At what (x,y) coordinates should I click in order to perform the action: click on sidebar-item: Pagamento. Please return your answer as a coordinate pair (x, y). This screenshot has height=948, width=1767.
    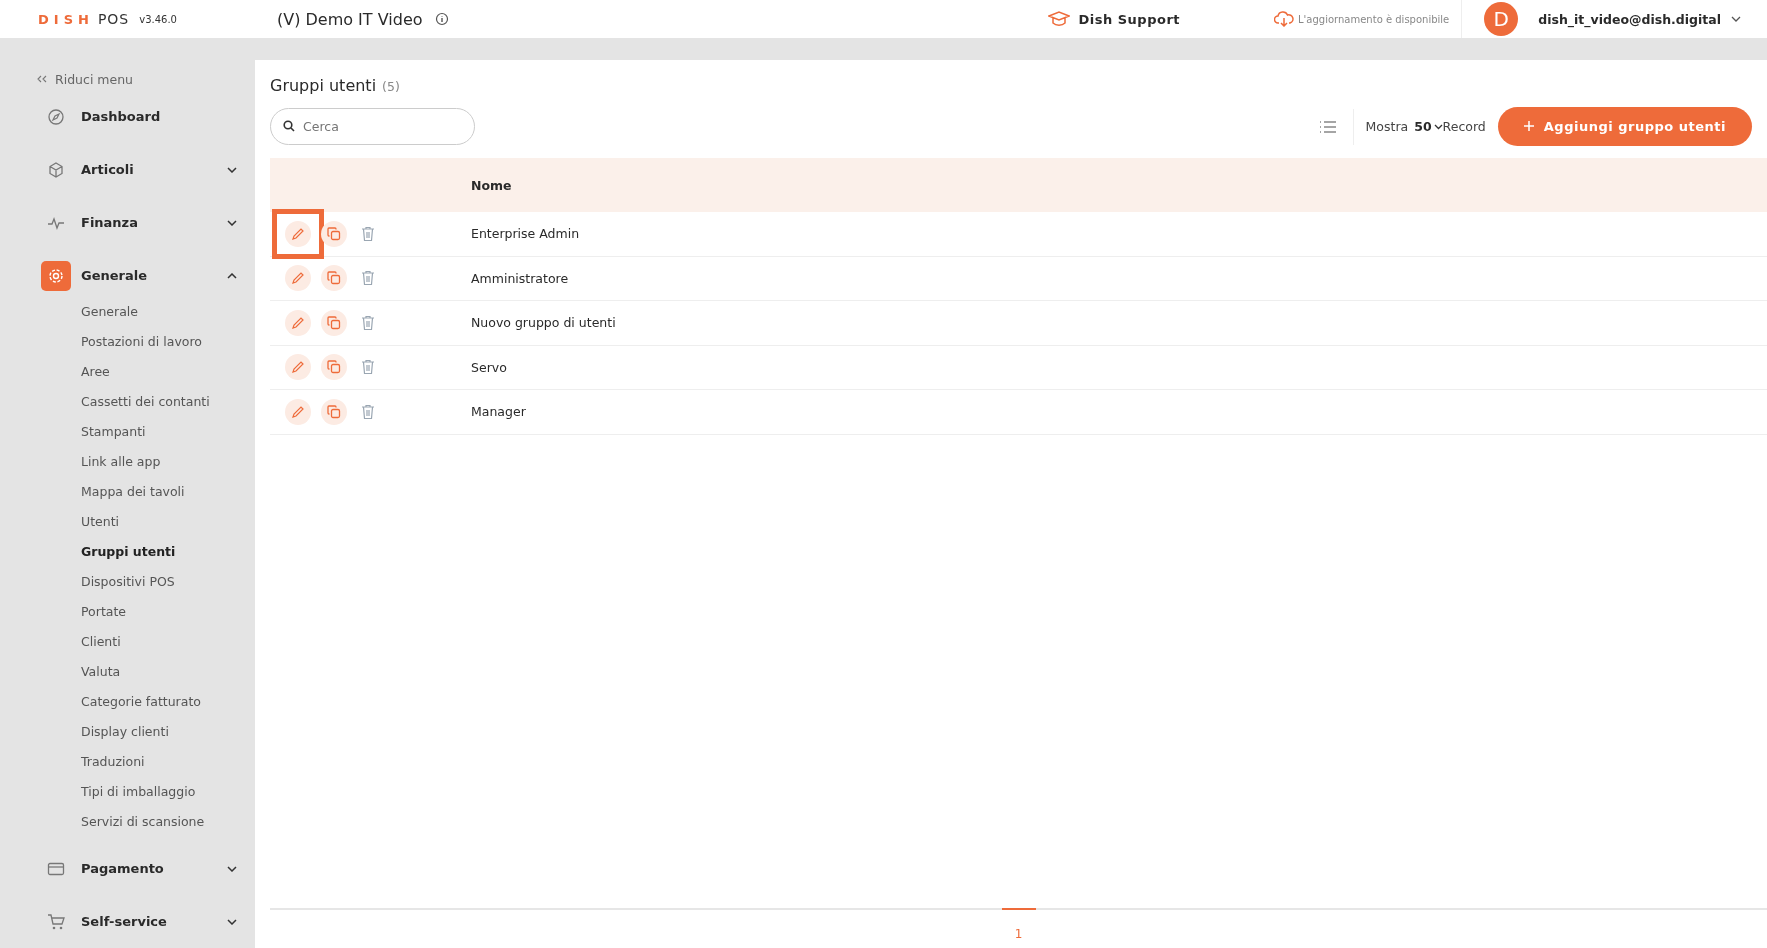
    Looking at the image, I should click on (131, 868).